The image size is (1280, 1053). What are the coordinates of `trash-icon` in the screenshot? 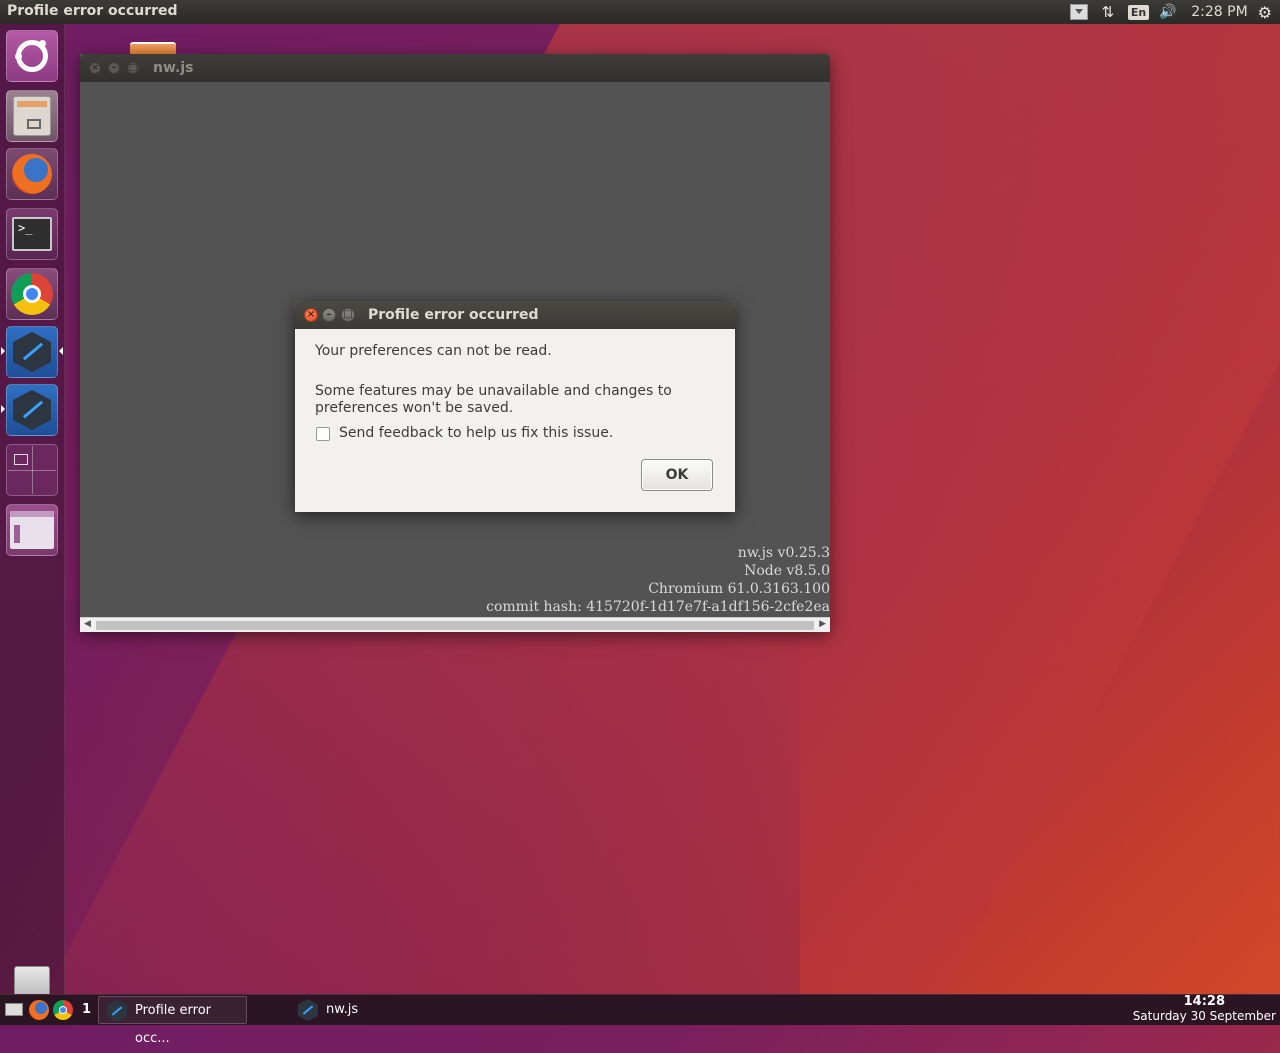 It's located at (32, 981).